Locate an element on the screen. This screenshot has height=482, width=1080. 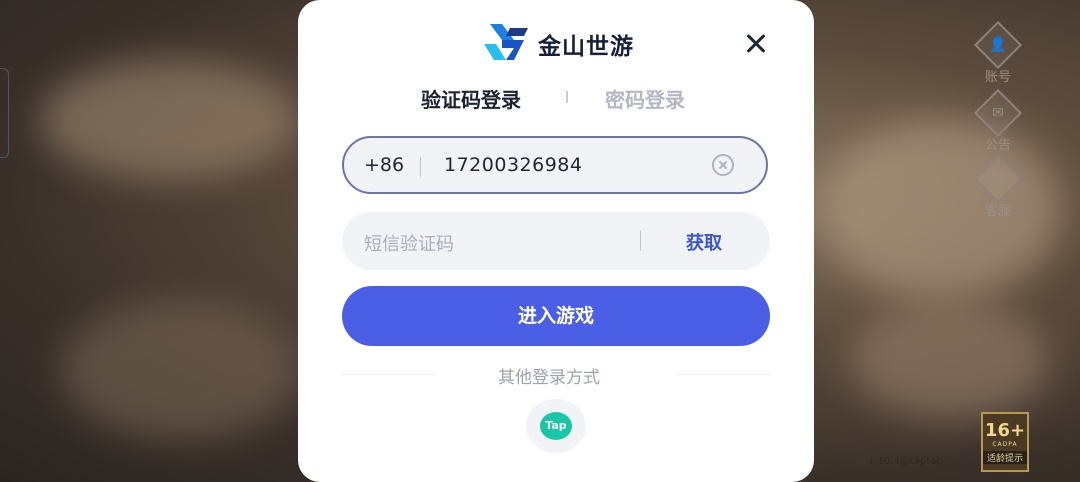
brand-logo: 金山世游 is located at coordinates (557, 44).